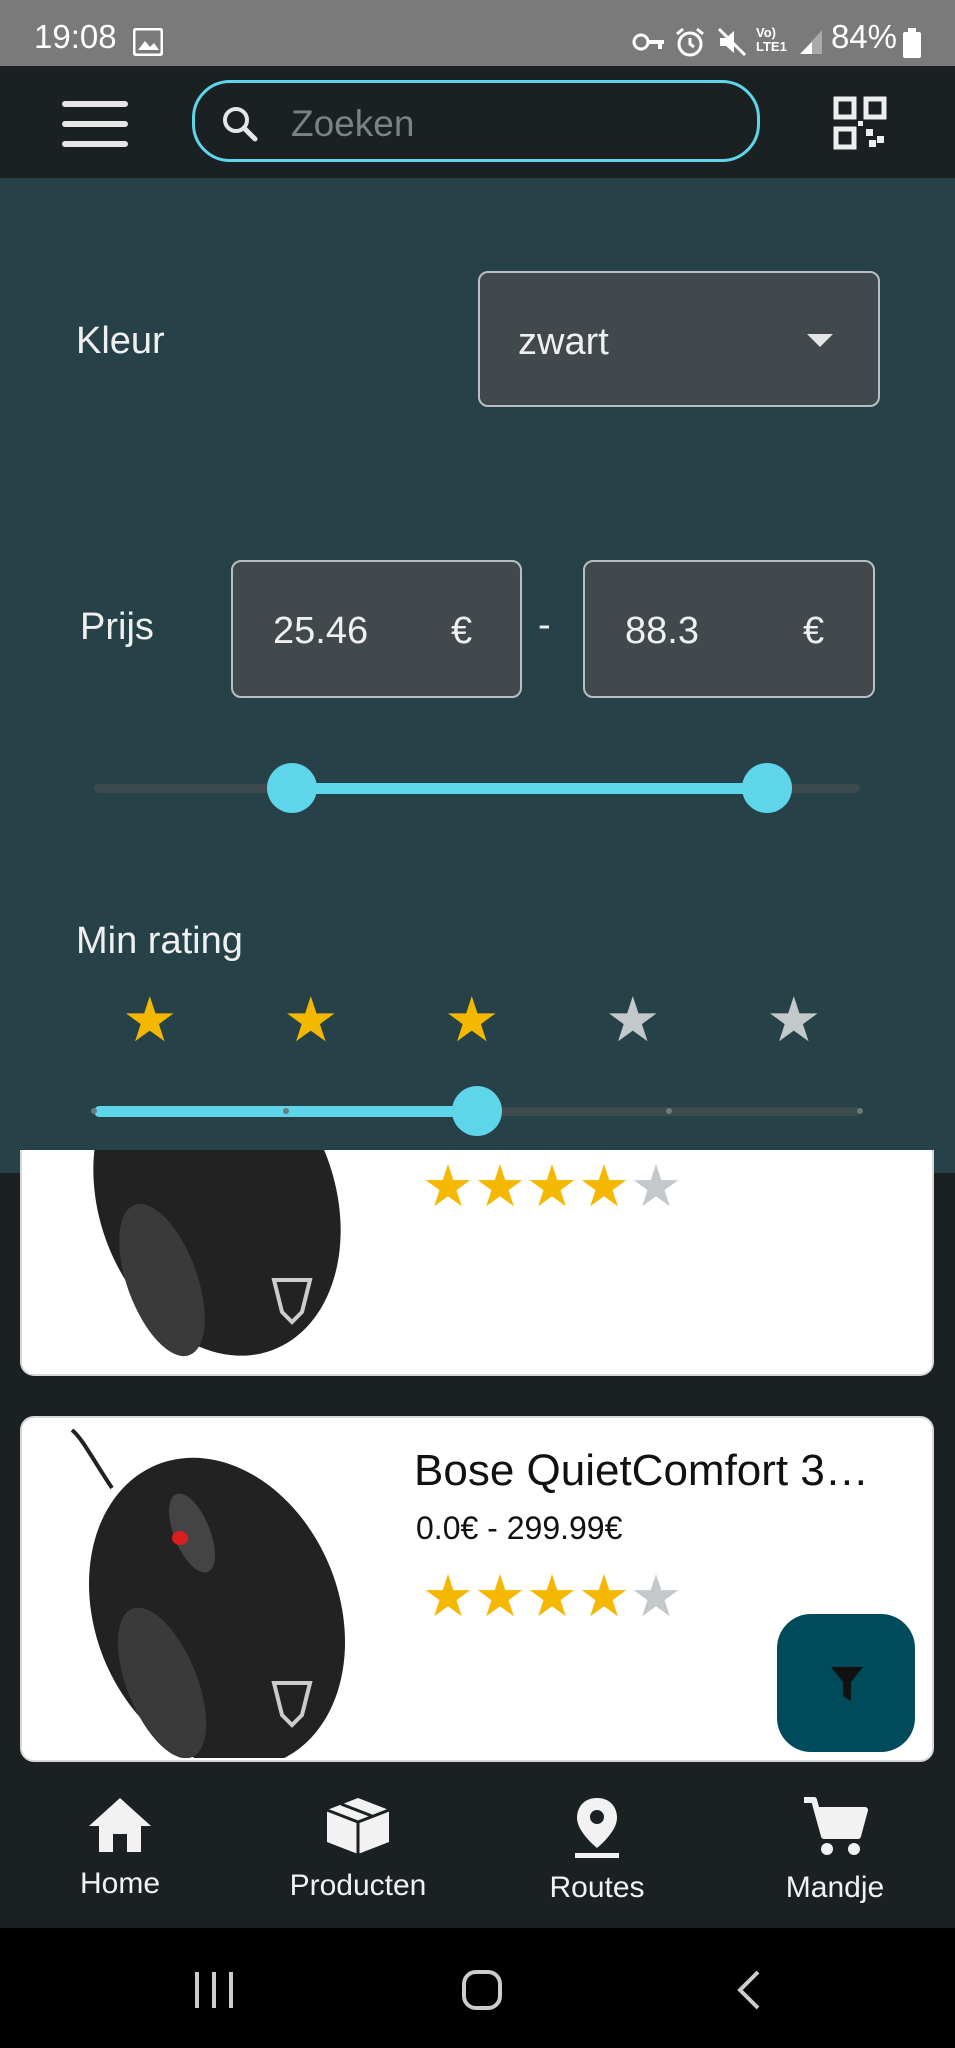  What do you see at coordinates (292, 788) in the screenshot?
I see `price-slider-min-thumb` at bounding box center [292, 788].